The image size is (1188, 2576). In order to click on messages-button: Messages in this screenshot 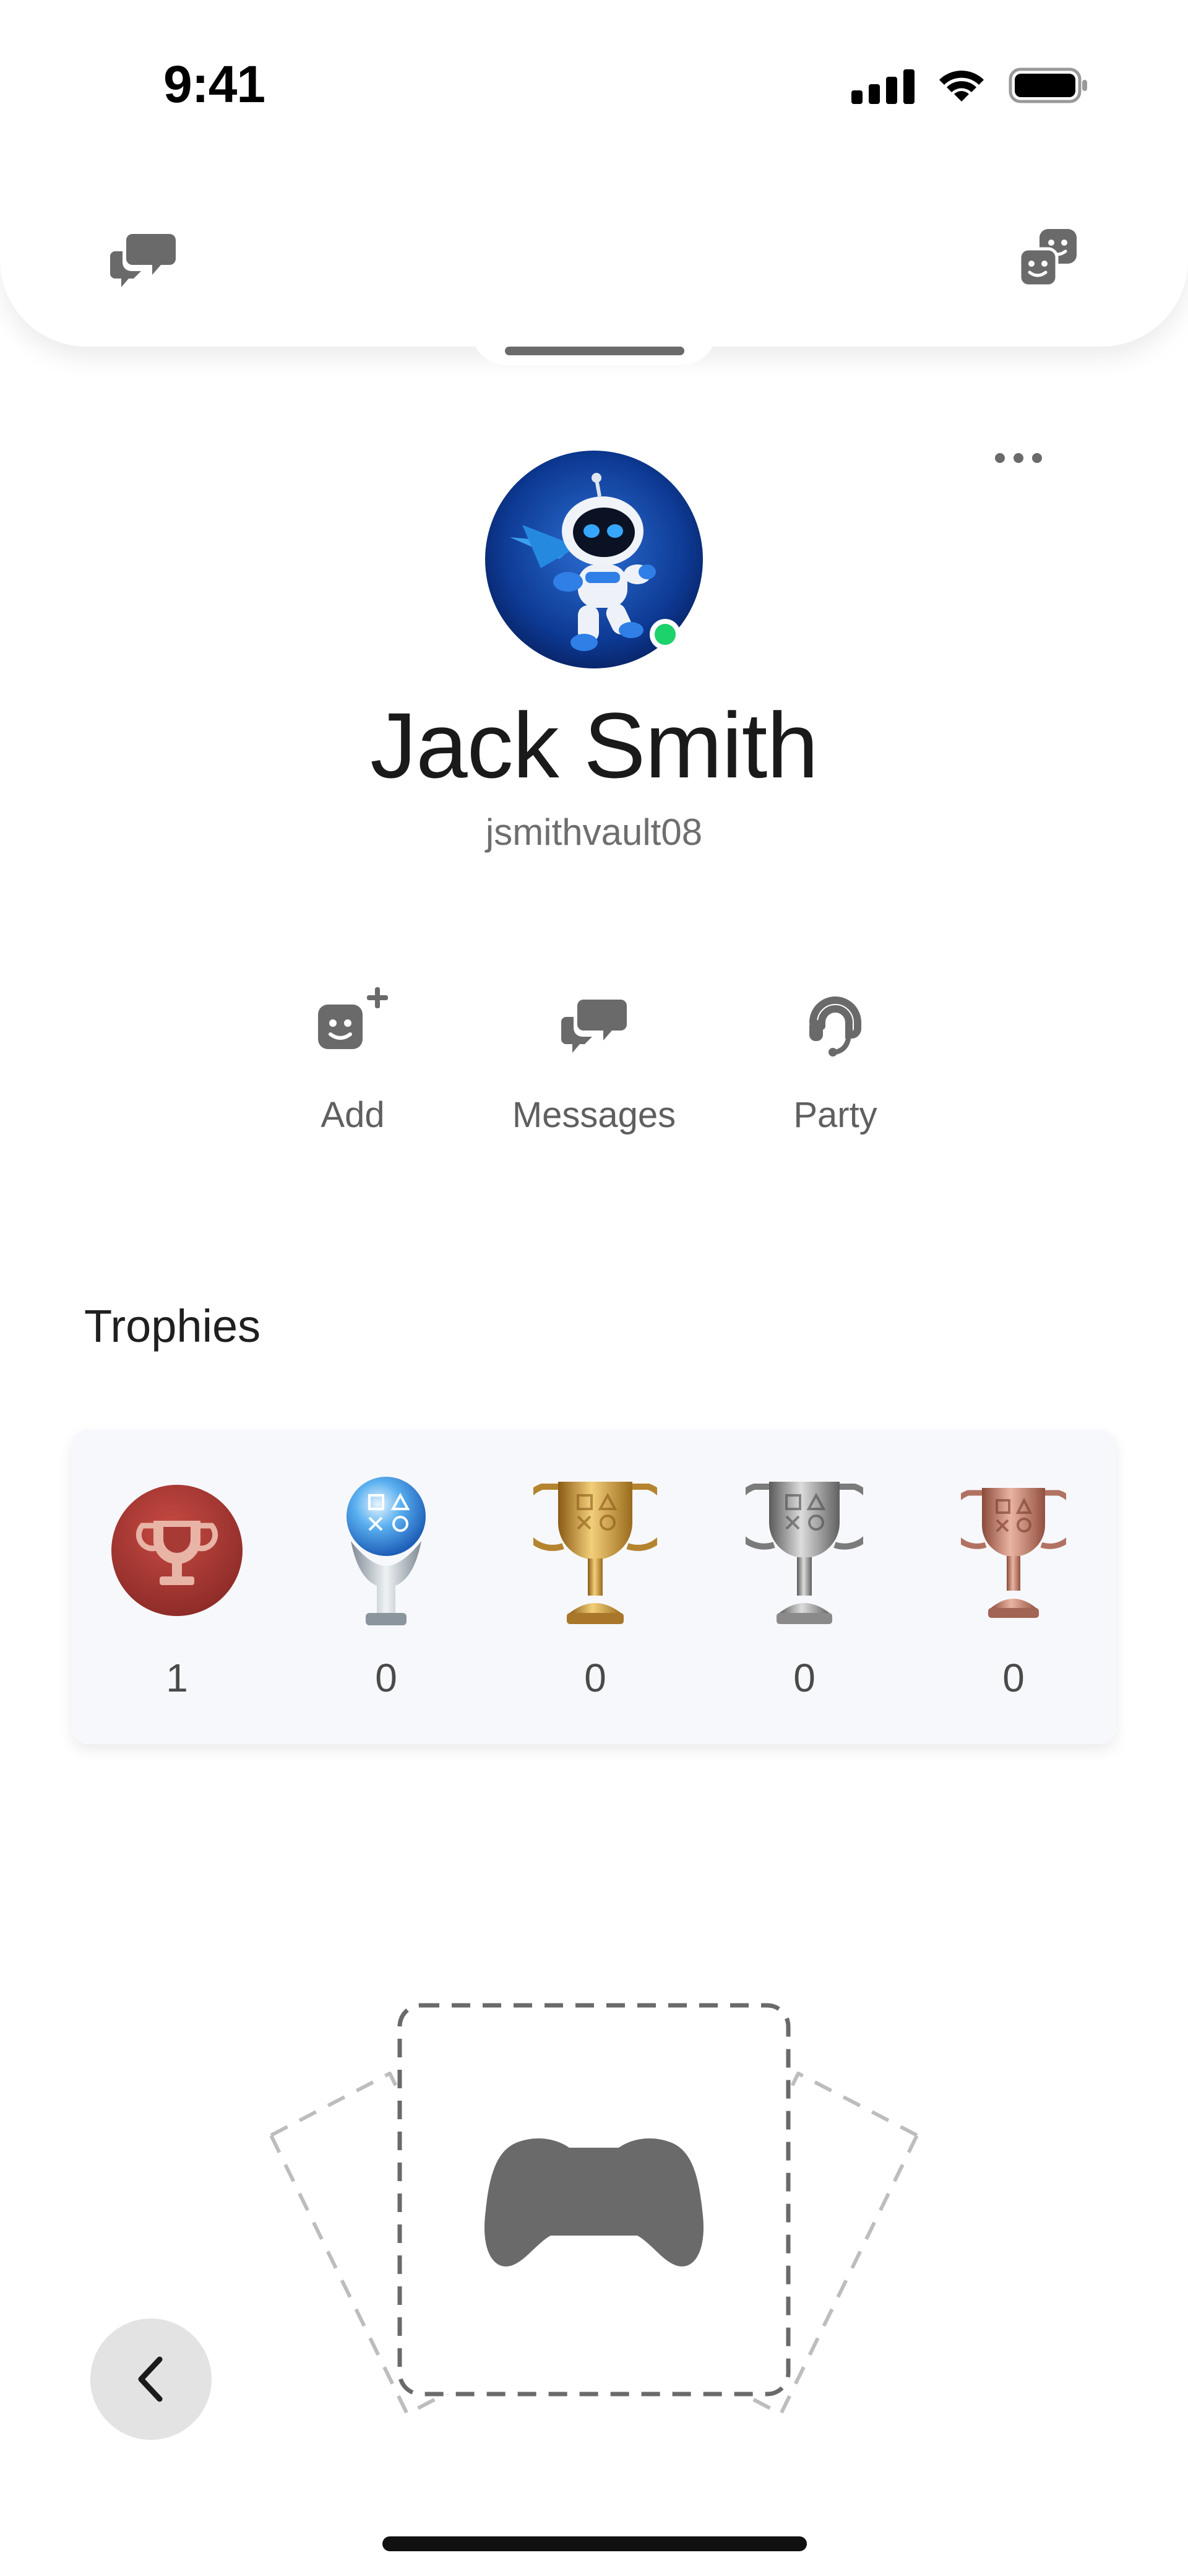, I will do `click(594, 1060)`.